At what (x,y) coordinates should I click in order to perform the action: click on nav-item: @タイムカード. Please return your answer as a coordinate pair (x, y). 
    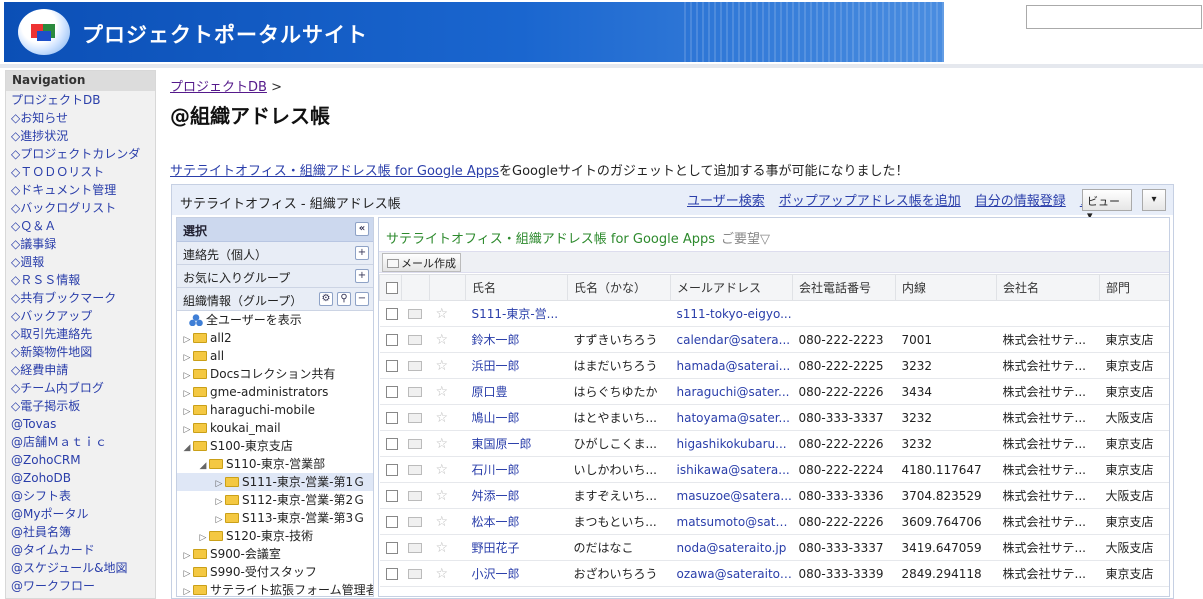
    Looking at the image, I should click on (80, 550).